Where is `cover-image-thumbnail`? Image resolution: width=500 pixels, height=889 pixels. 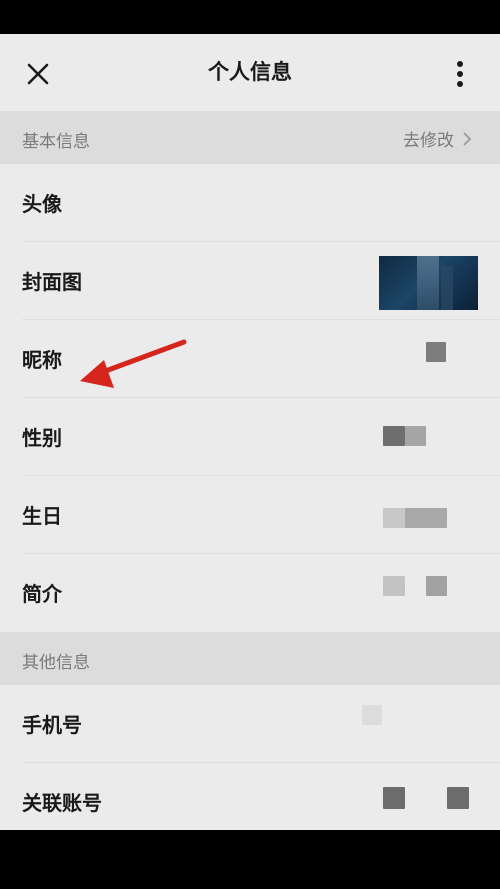 cover-image-thumbnail is located at coordinates (428, 283).